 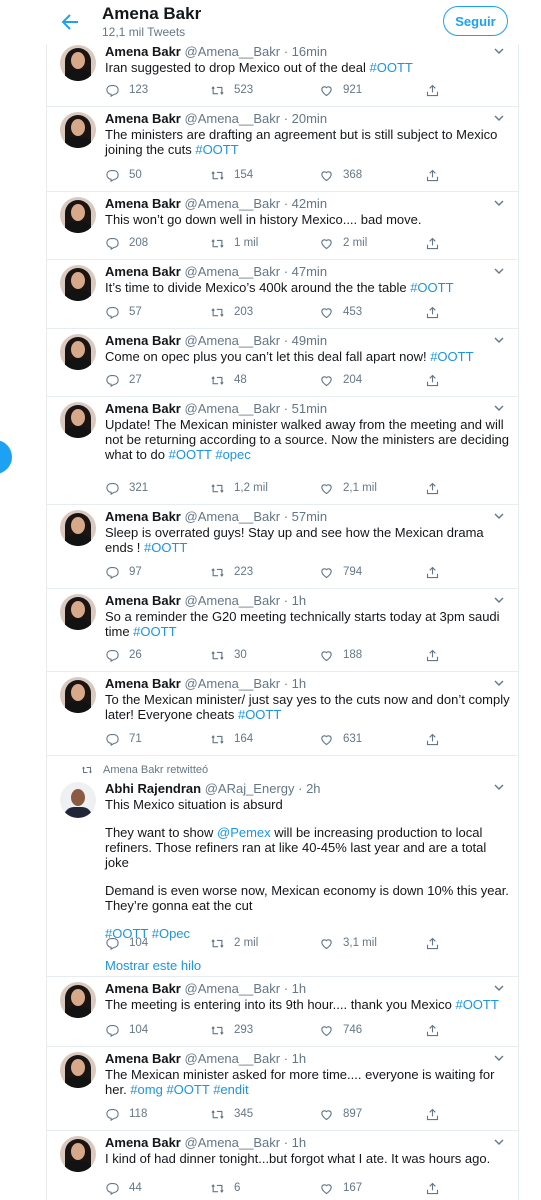 What do you see at coordinates (340, 175) in the screenshot?
I see `like-button: 368` at bounding box center [340, 175].